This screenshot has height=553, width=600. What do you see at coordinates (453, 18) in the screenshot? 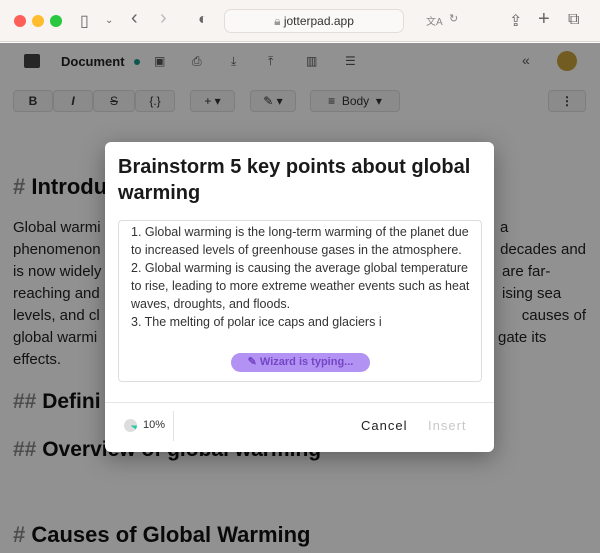
I see `reload-icon: ↻` at bounding box center [453, 18].